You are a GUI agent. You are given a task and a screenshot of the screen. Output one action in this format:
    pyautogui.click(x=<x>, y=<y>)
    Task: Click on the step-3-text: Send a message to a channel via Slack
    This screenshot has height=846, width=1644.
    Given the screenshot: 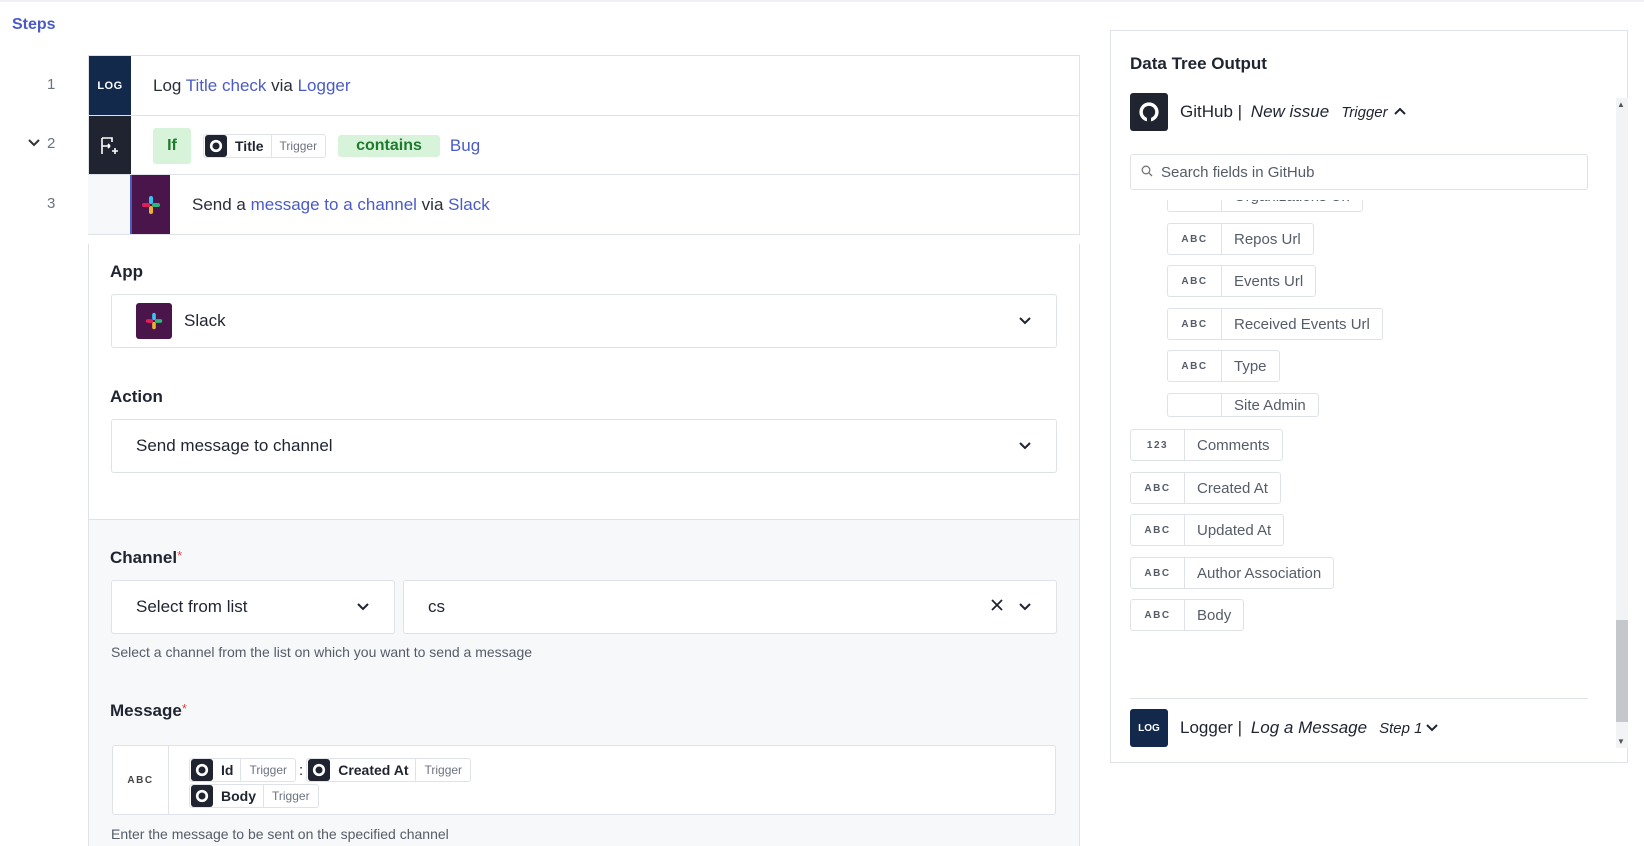 What is the action you would take?
    pyautogui.click(x=341, y=204)
    